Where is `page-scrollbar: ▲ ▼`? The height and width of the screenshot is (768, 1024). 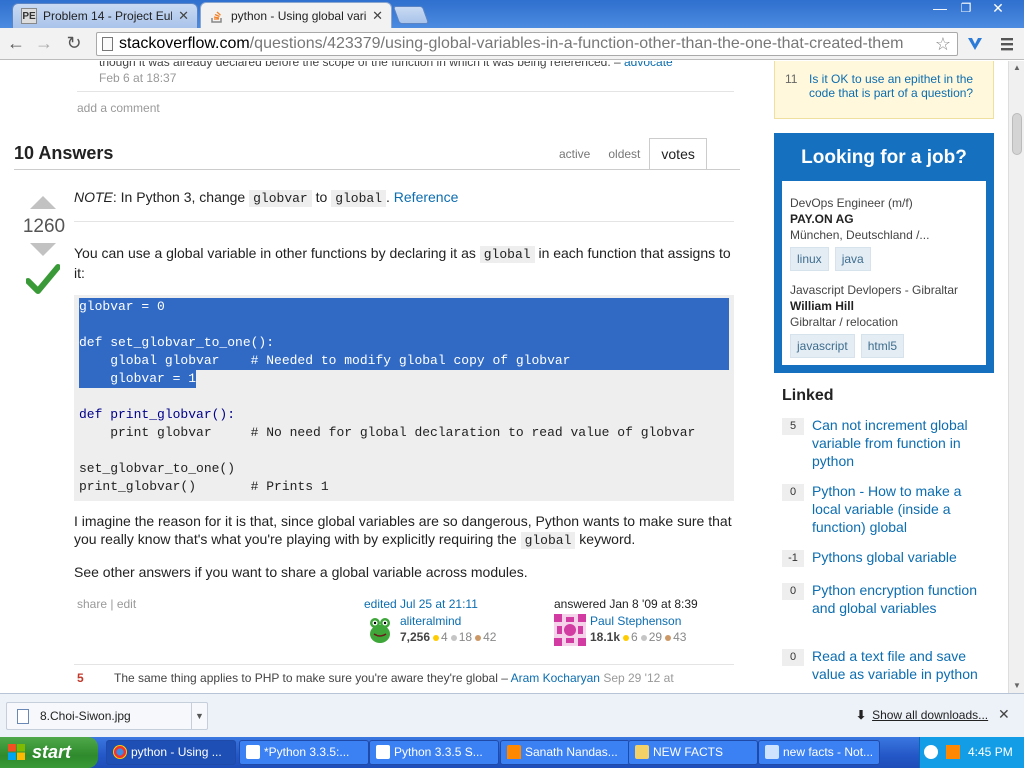 page-scrollbar: ▲ ▼ is located at coordinates (1016, 377).